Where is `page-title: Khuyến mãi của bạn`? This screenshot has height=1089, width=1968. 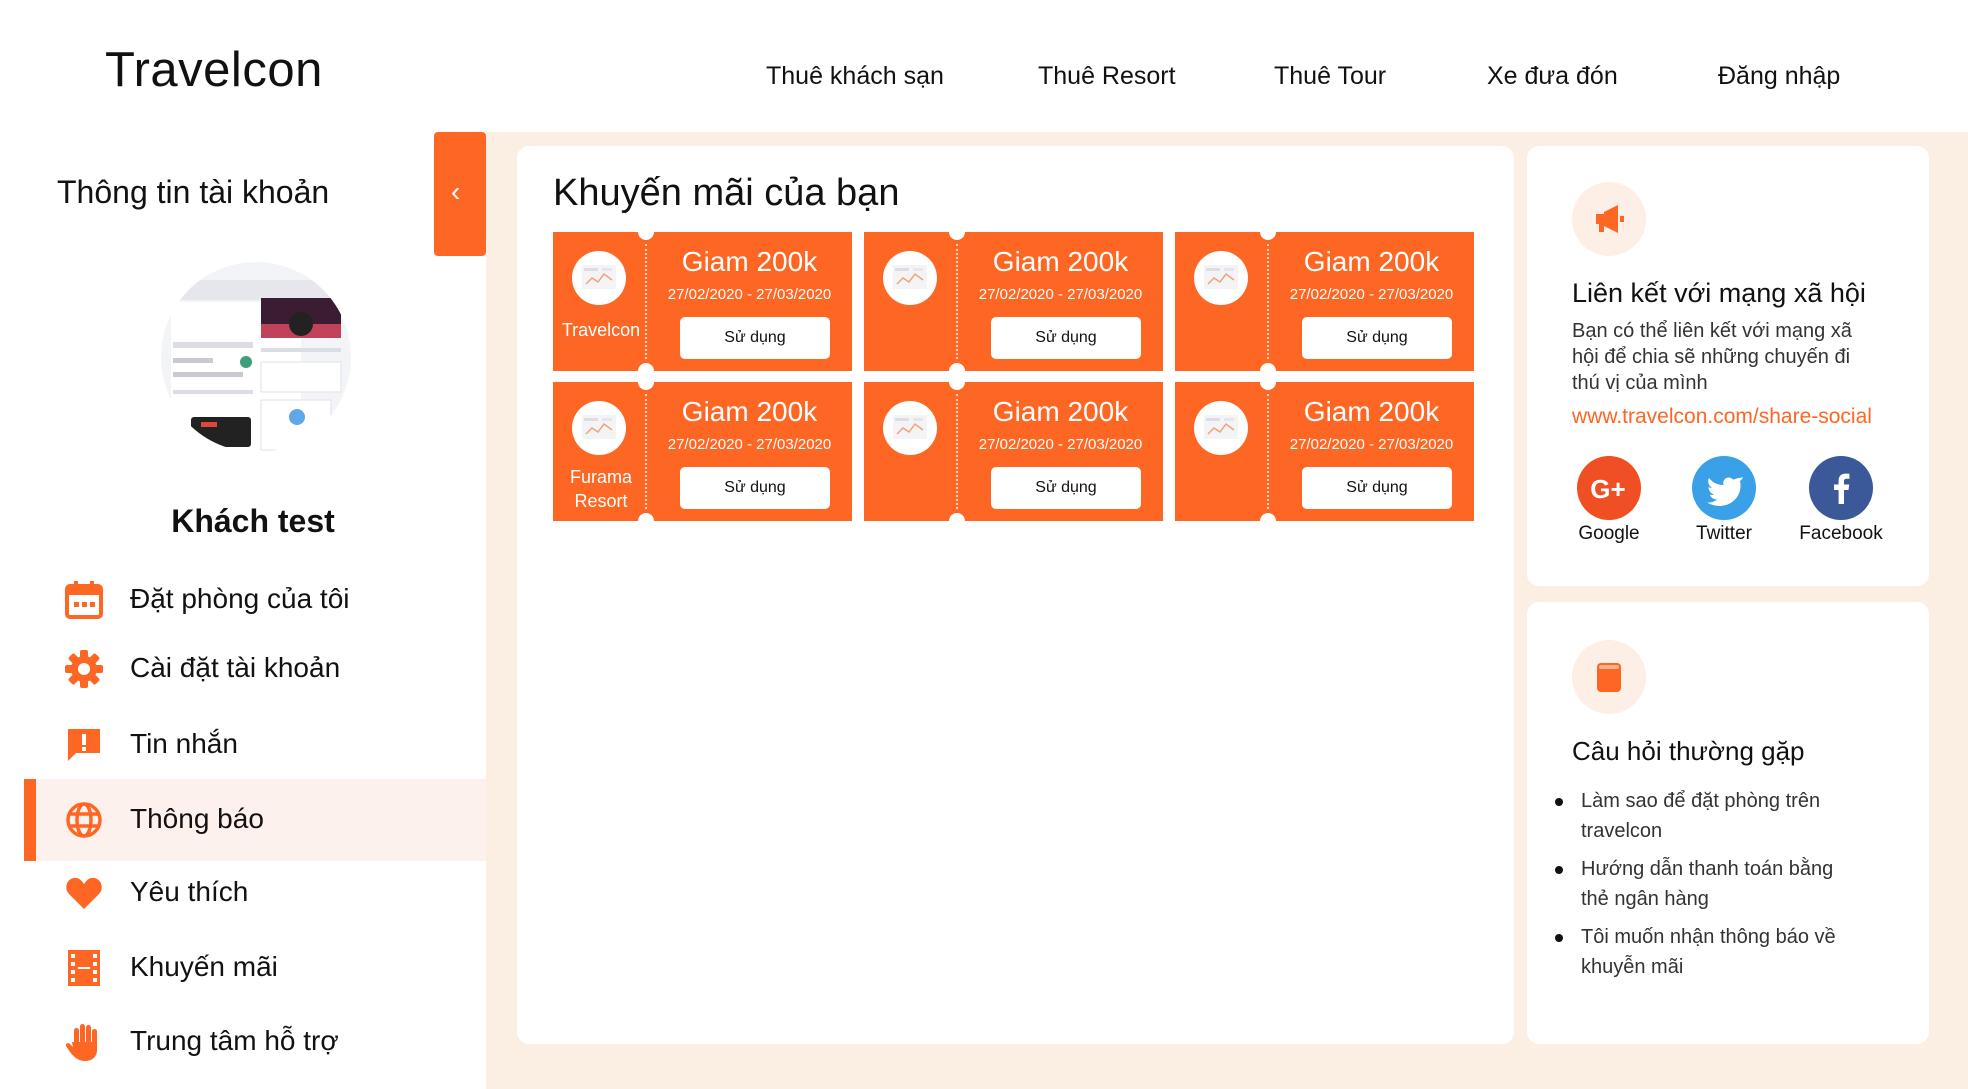
page-title: Khuyến mãi của bạn is located at coordinates (726, 193).